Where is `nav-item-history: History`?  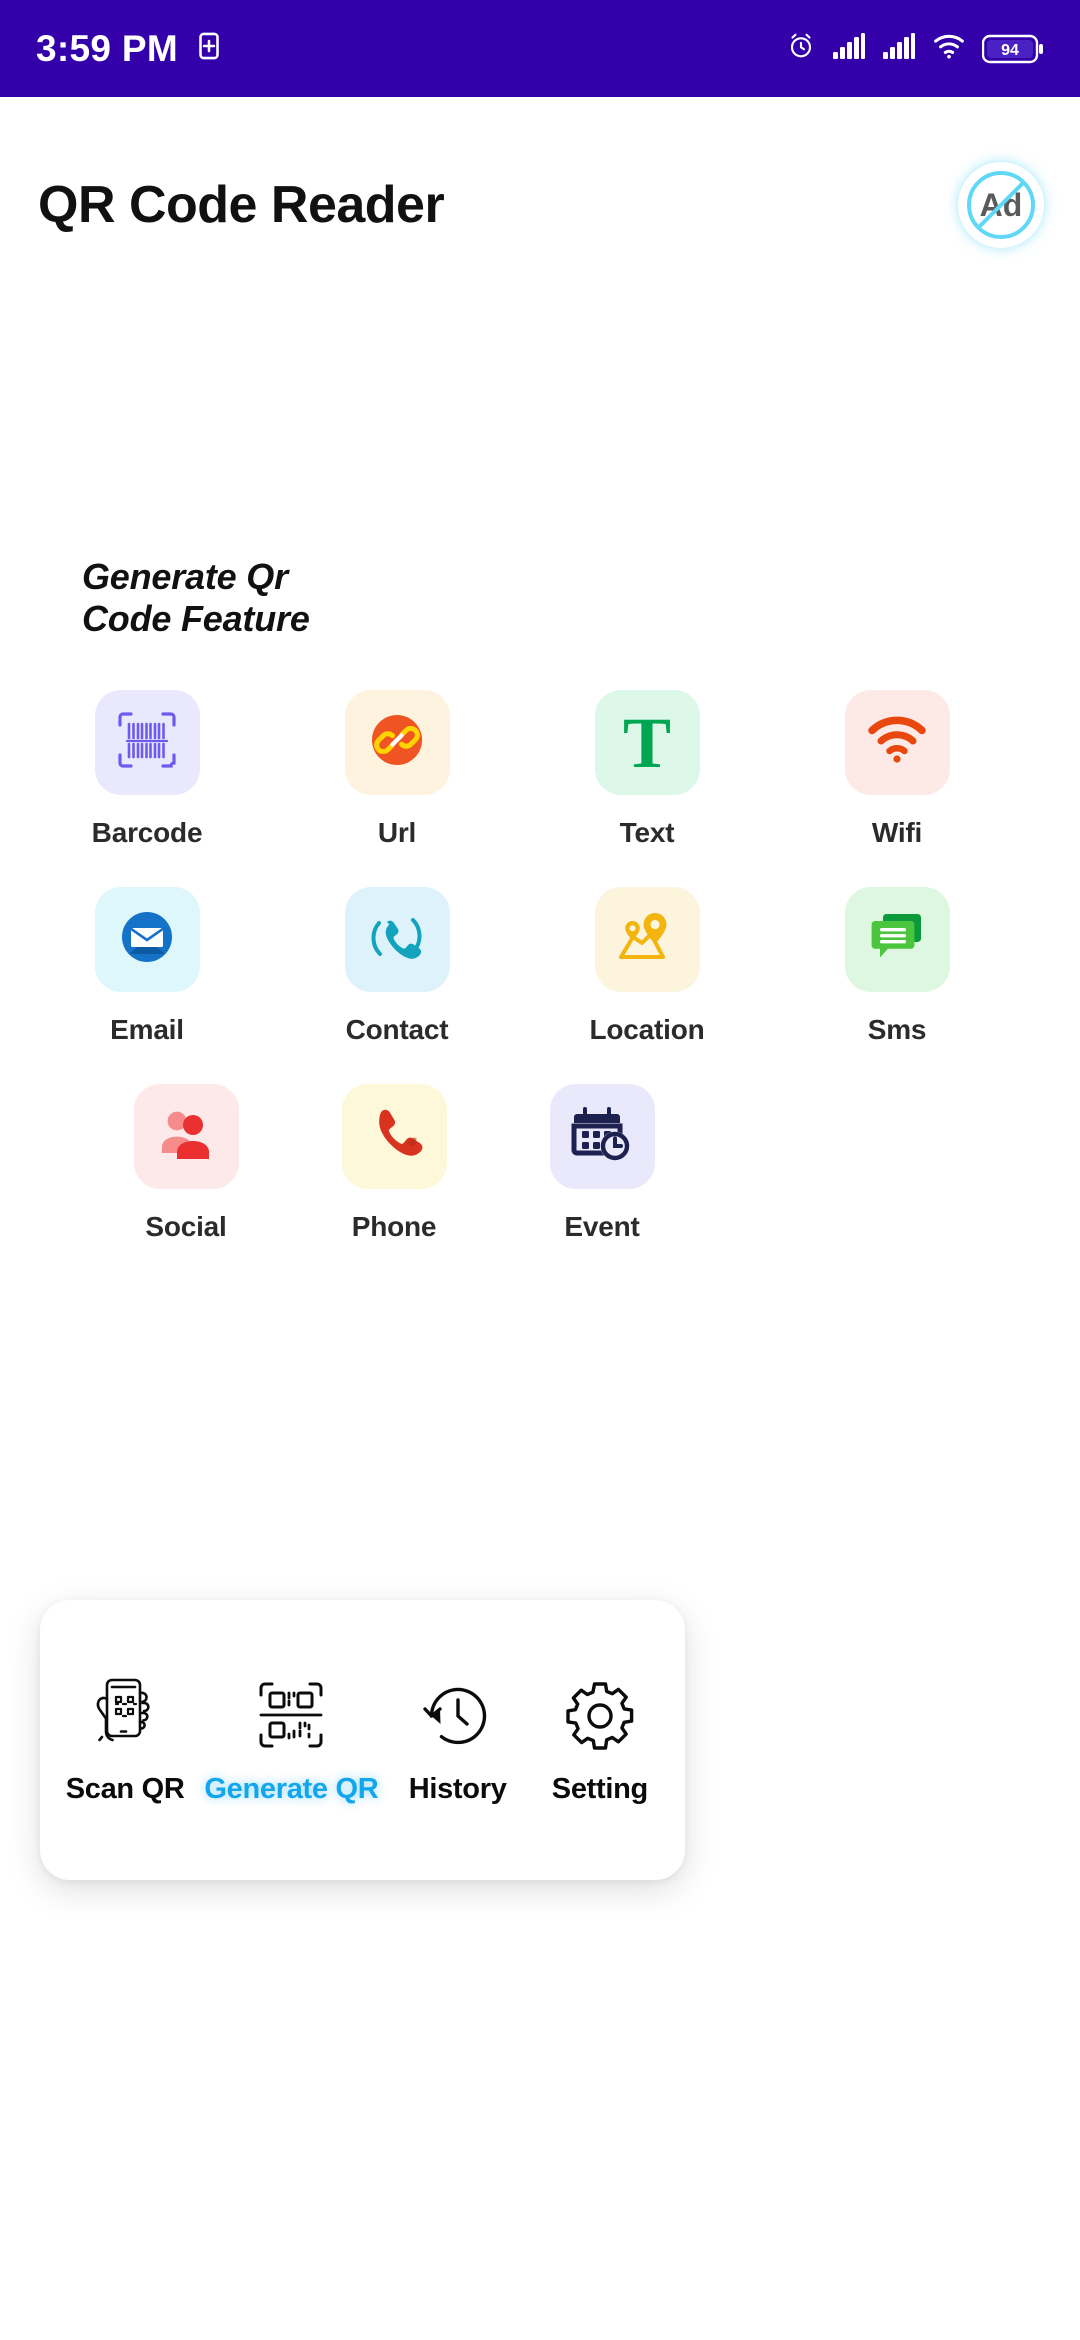
nav-item-history: History is located at coordinates (458, 1740).